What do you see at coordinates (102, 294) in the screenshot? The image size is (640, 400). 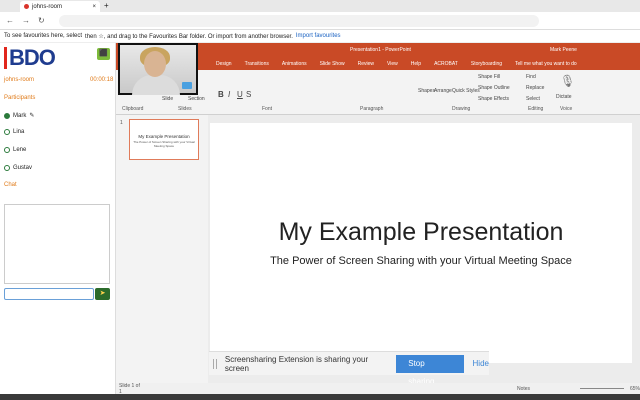 I see `send-button: ➤` at bounding box center [102, 294].